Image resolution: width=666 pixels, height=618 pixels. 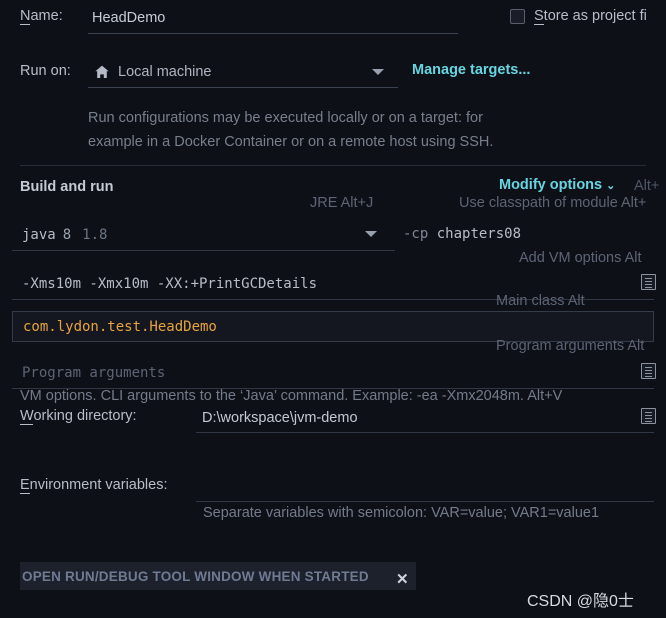 I want to click on jre-version: 1.8, so click(x=95, y=234).